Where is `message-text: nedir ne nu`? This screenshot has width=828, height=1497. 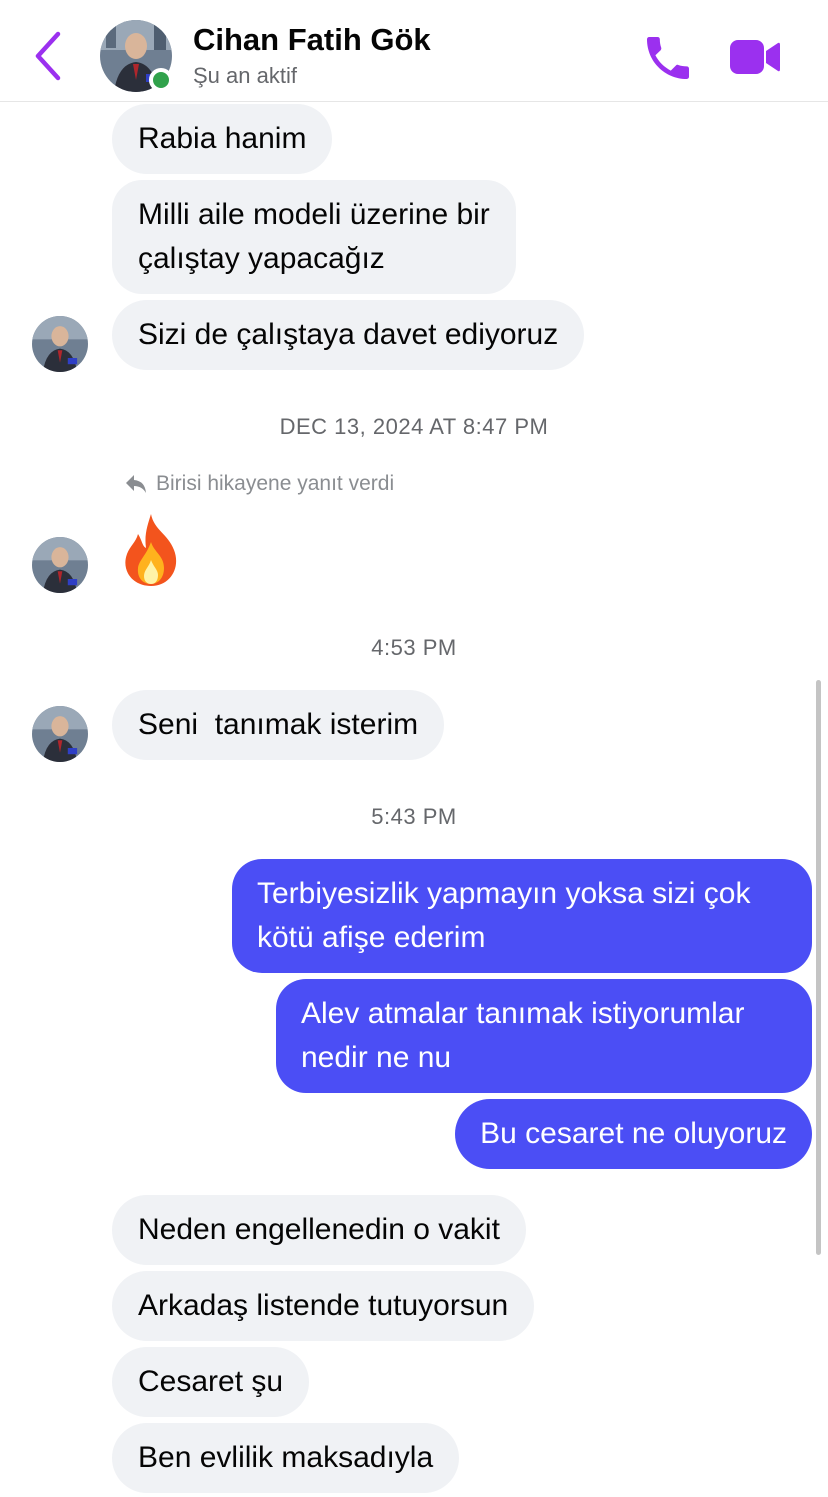 message-text: nedir ne nu is located at coordinates (376, 1057).